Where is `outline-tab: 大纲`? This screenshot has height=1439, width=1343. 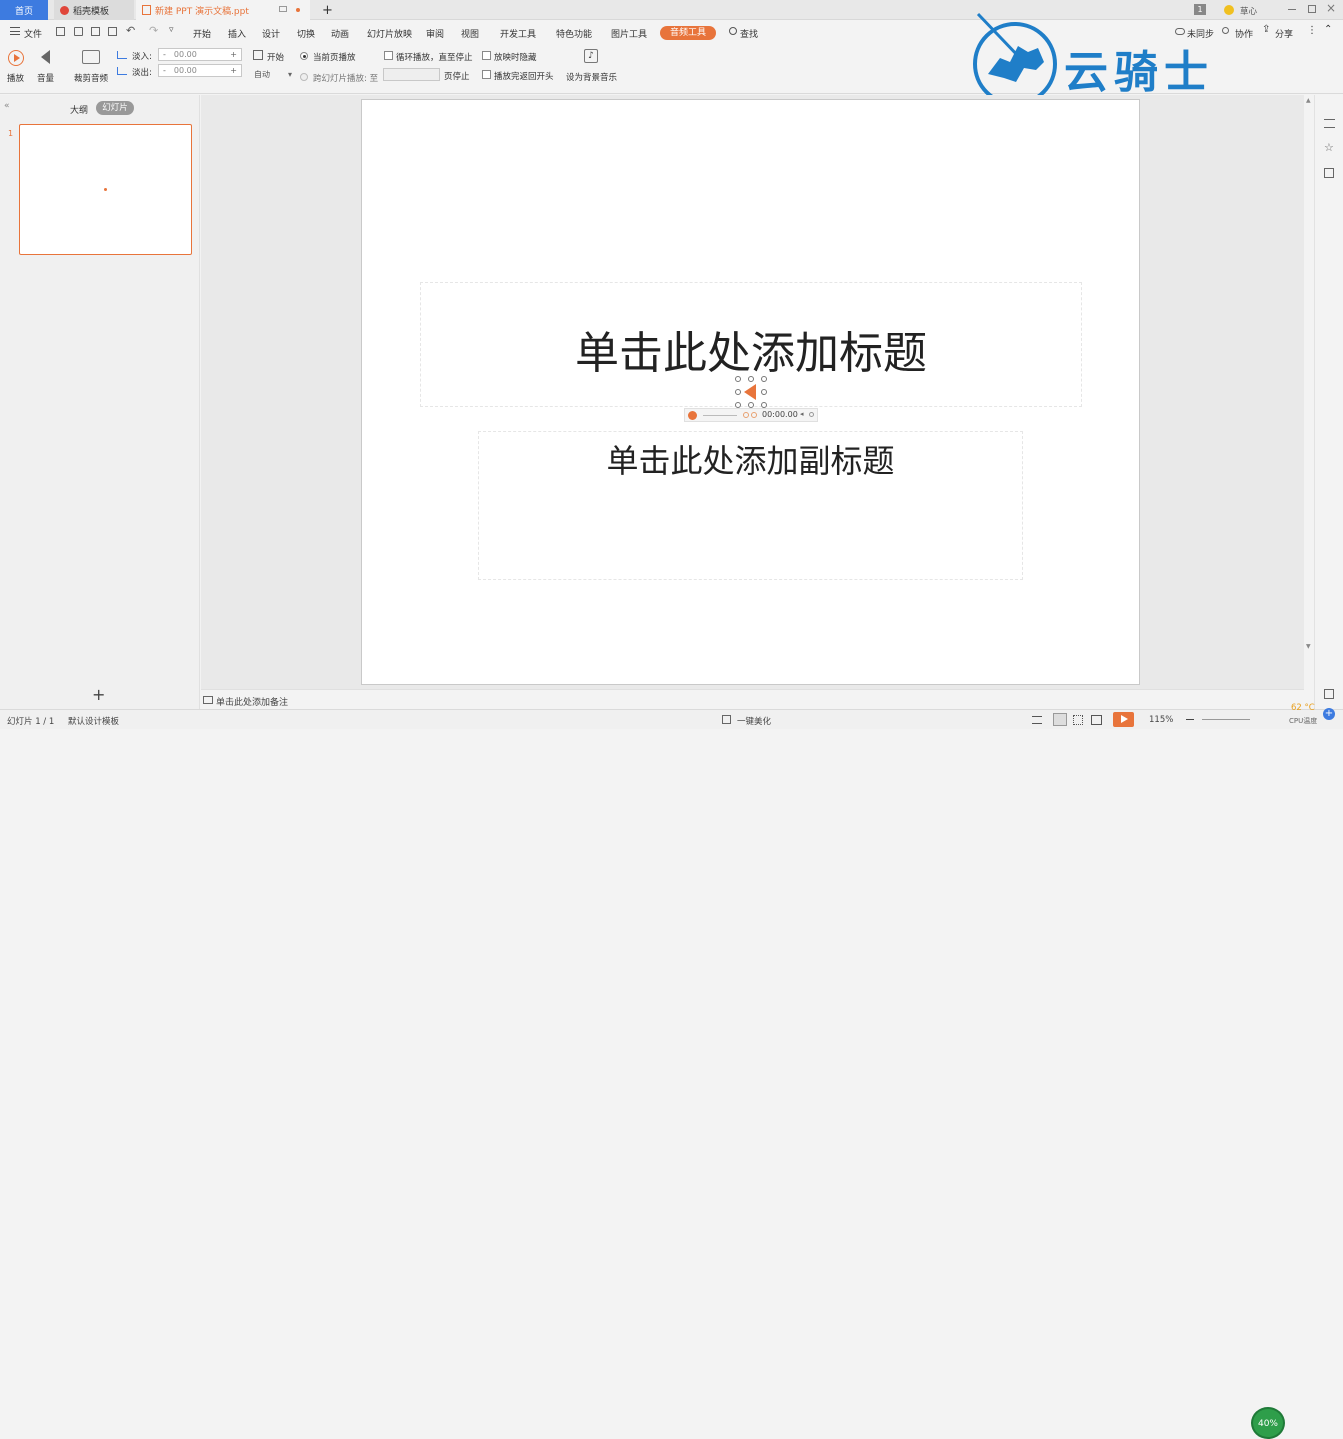 outline-tab: 大纲 is located at coordinates (79, 109).